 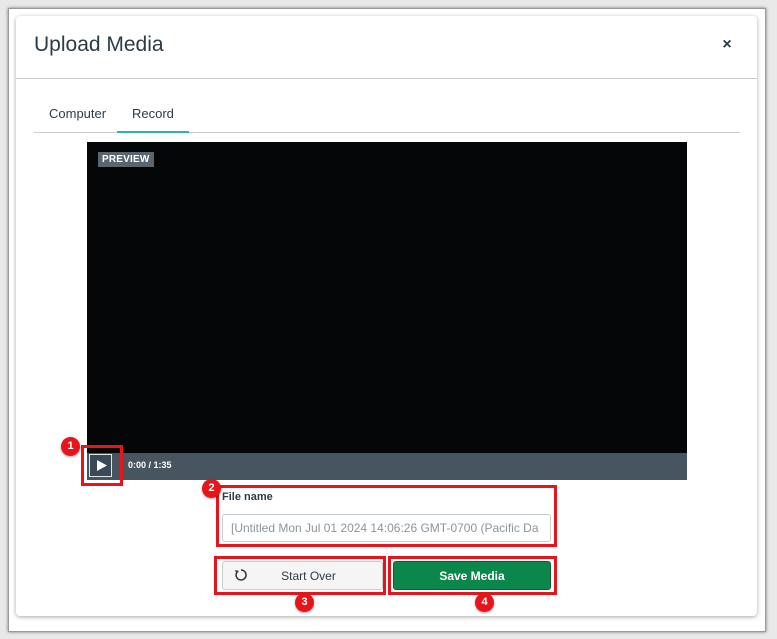 I want to click on play-icon, so click(x=102, y=465).